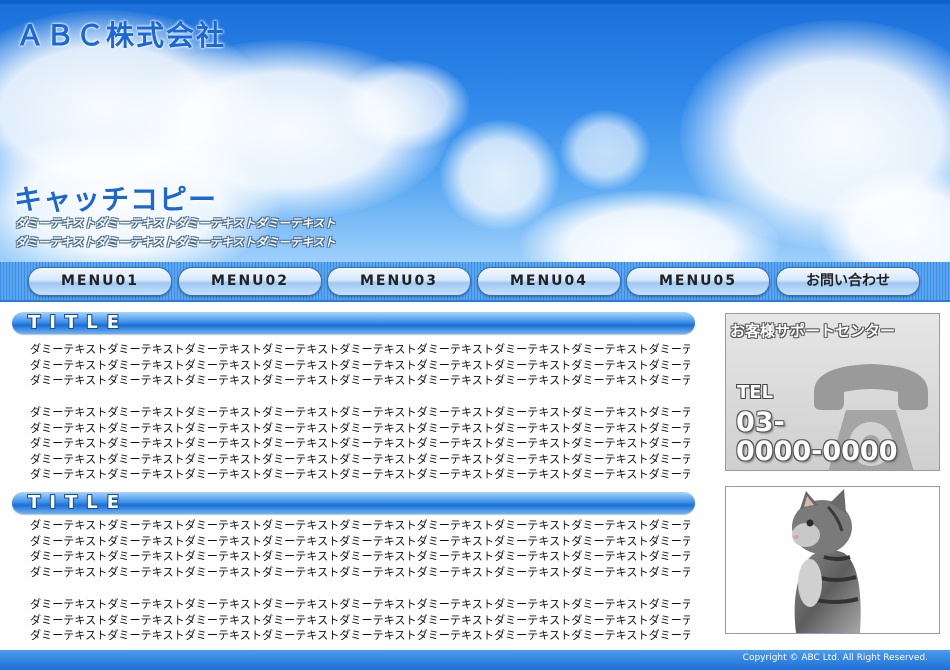 This screenshot has height=670, width=950. I want to click on nav-contact-button: お問い合わせ, so click(848, 281).